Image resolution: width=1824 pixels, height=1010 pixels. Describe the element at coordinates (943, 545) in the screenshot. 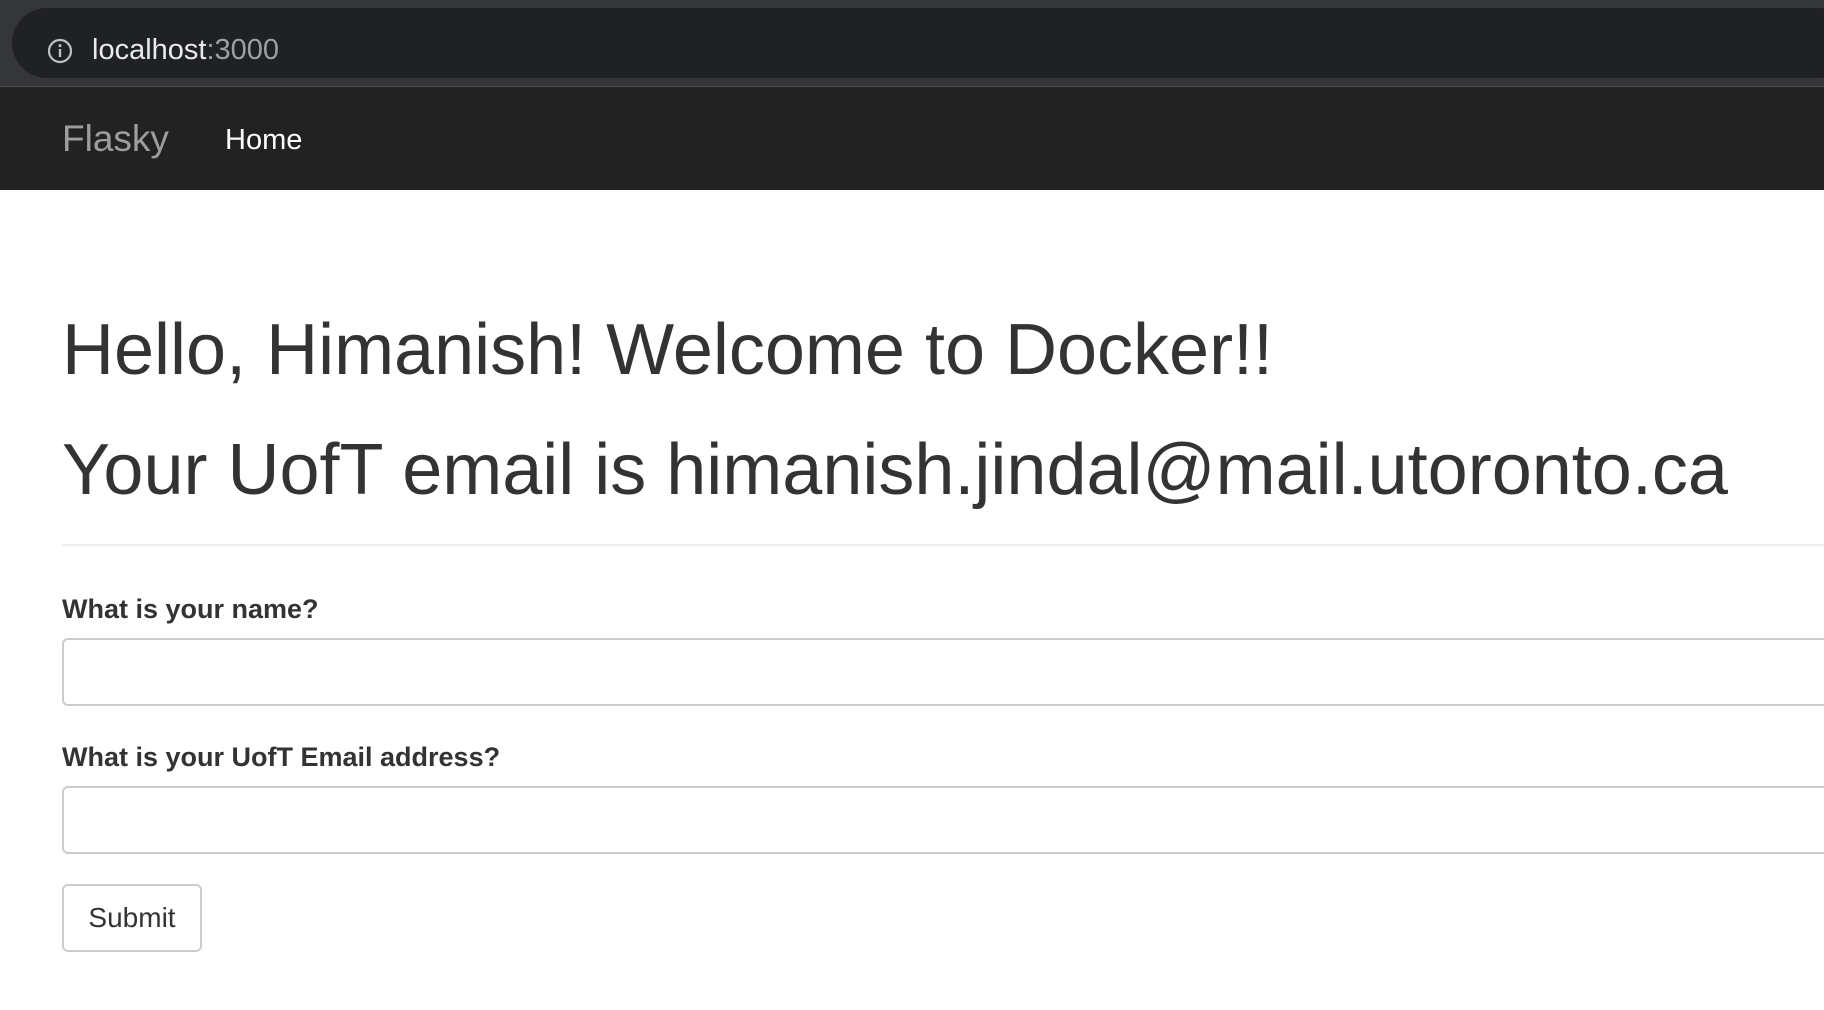

I see `divider` at that location.